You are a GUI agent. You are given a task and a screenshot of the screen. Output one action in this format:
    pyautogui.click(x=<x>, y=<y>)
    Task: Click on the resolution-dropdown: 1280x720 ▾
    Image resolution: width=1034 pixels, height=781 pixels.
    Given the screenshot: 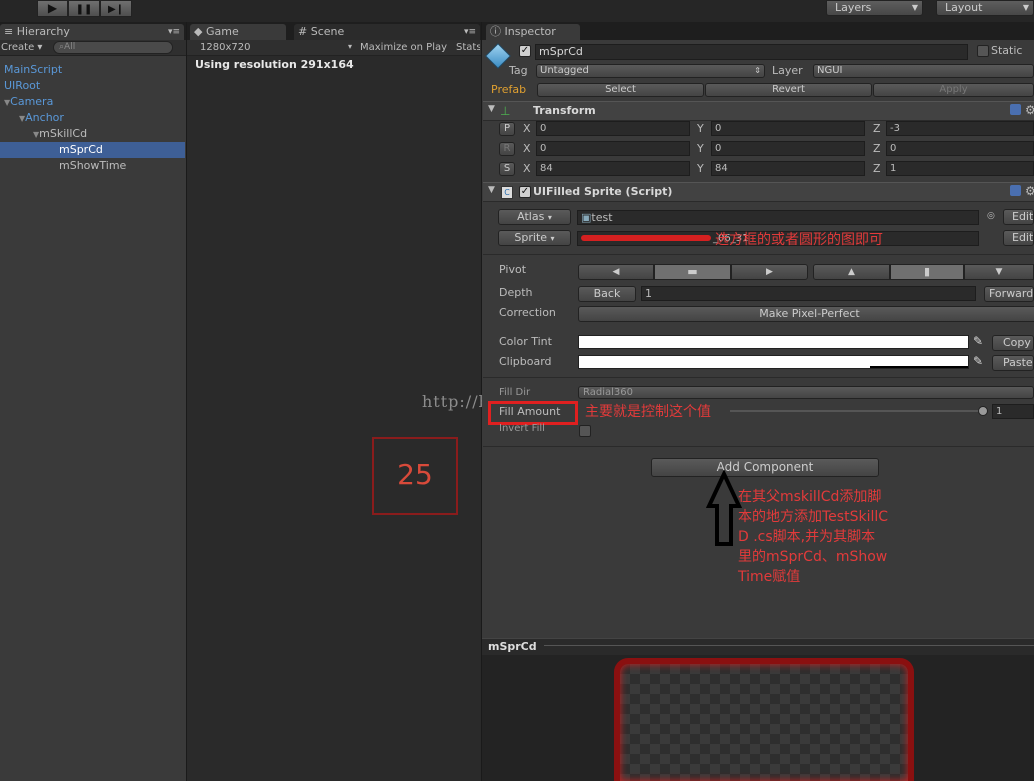 What is the action you would take?
    pyautogui.click(x=276, y=47)
    